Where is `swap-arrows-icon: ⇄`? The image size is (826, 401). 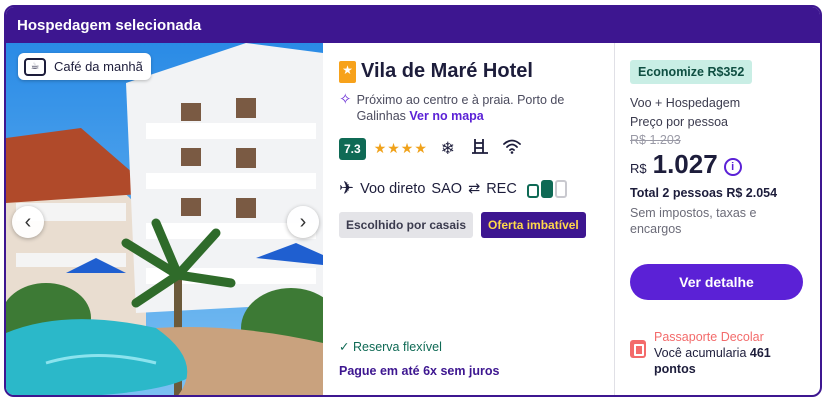
swap-arrows-icon: ⇄ is located at coordinates (474, 188).